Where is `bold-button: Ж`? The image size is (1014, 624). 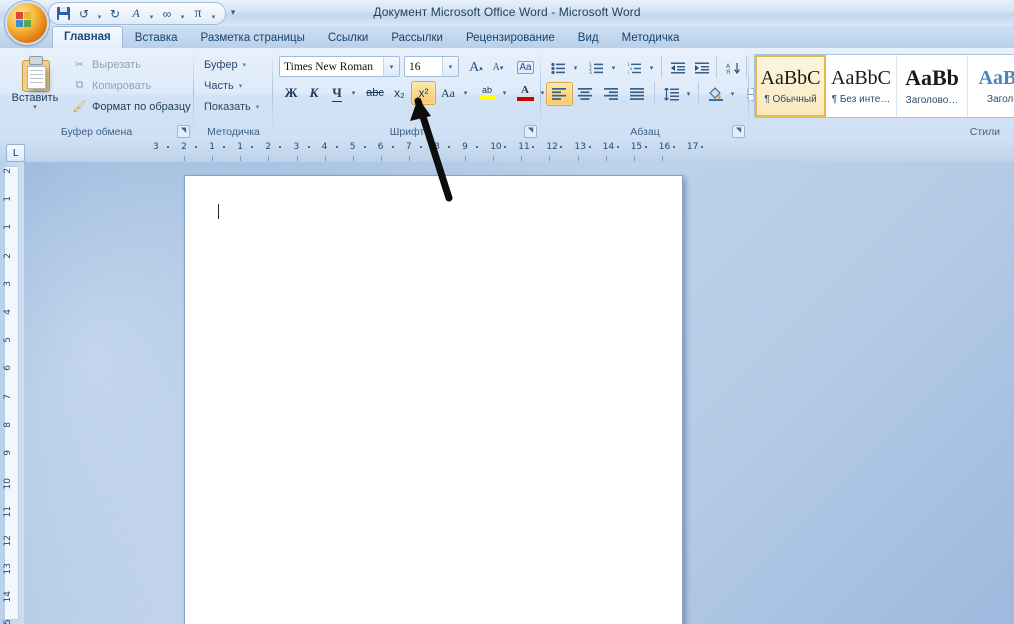 bold-button: Ж is located at coordinates (291, 93).